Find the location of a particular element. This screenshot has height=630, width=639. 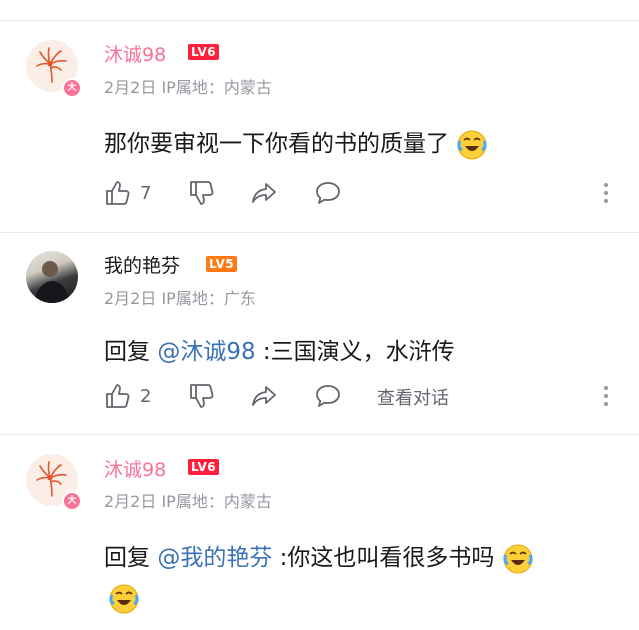

username: 我的艳芬 is located at coordinates (142, 264).